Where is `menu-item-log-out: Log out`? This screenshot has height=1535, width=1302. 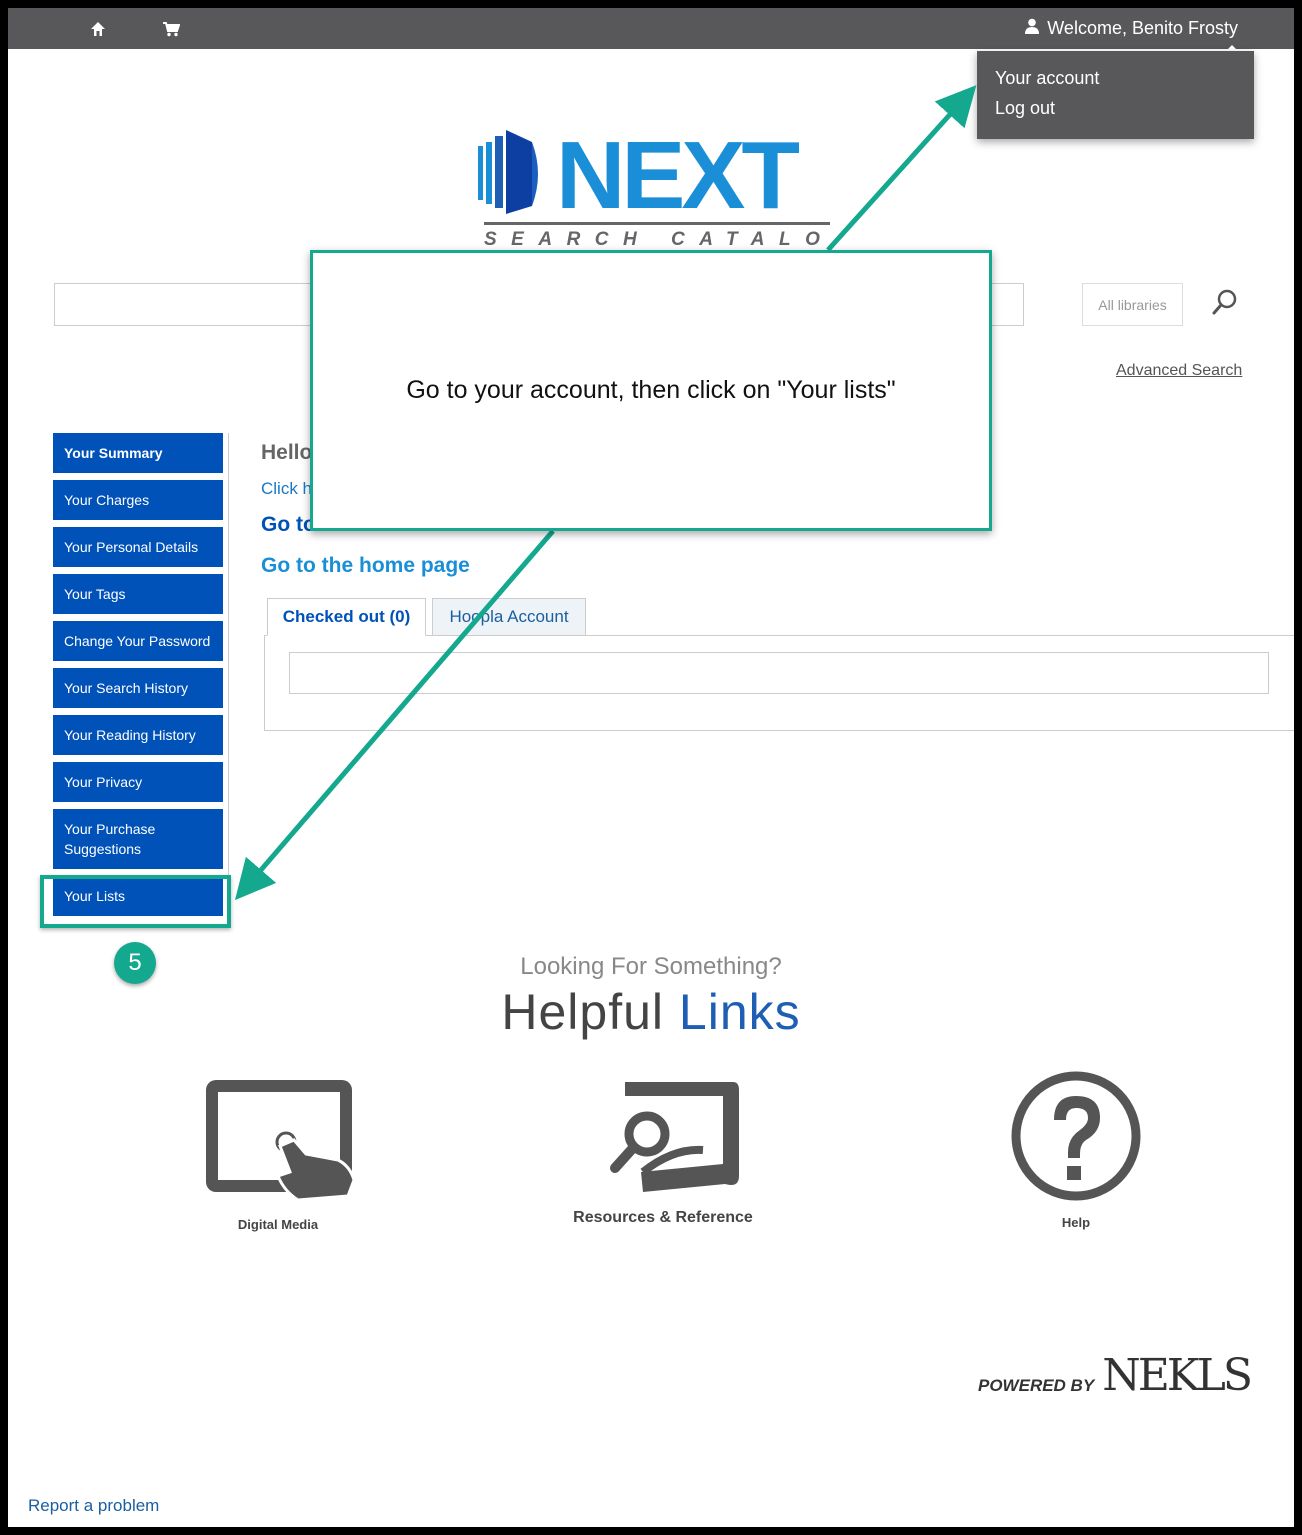
menu-item-log-out: Log out is located at coordinates (1115, 108).